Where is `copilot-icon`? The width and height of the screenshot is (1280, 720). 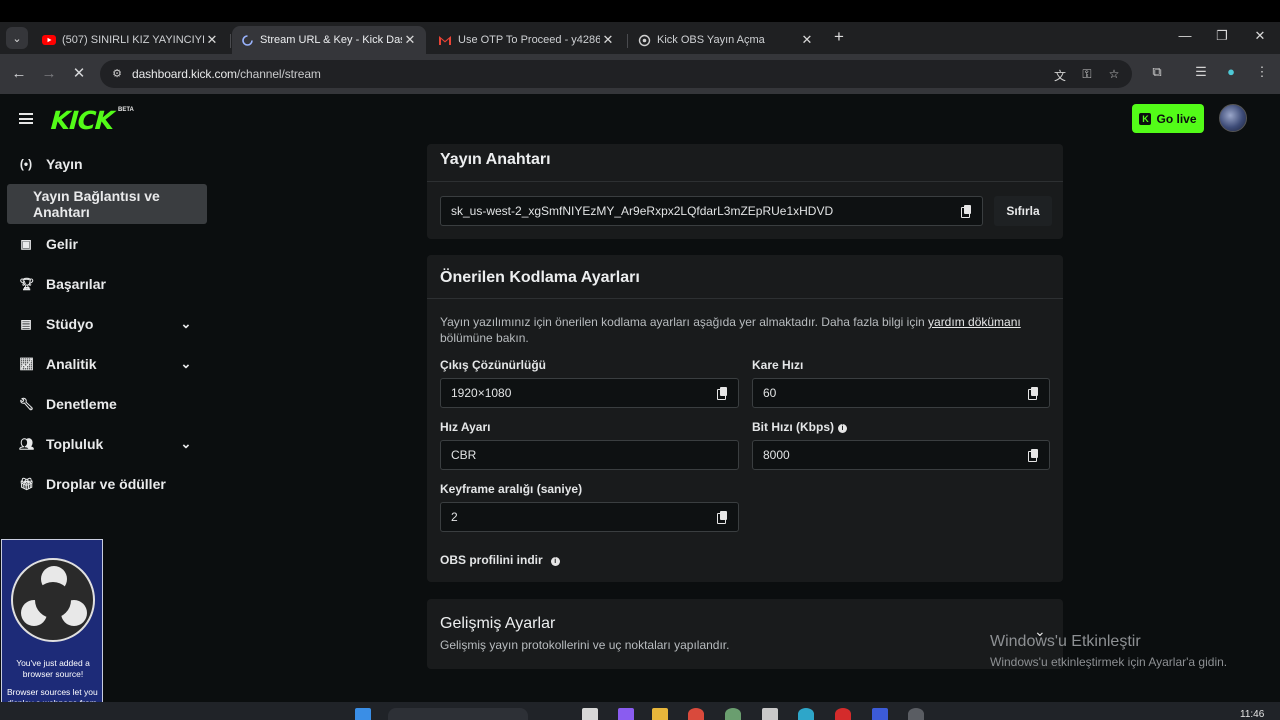
copilot-icon is located at coordinates (626, 714).